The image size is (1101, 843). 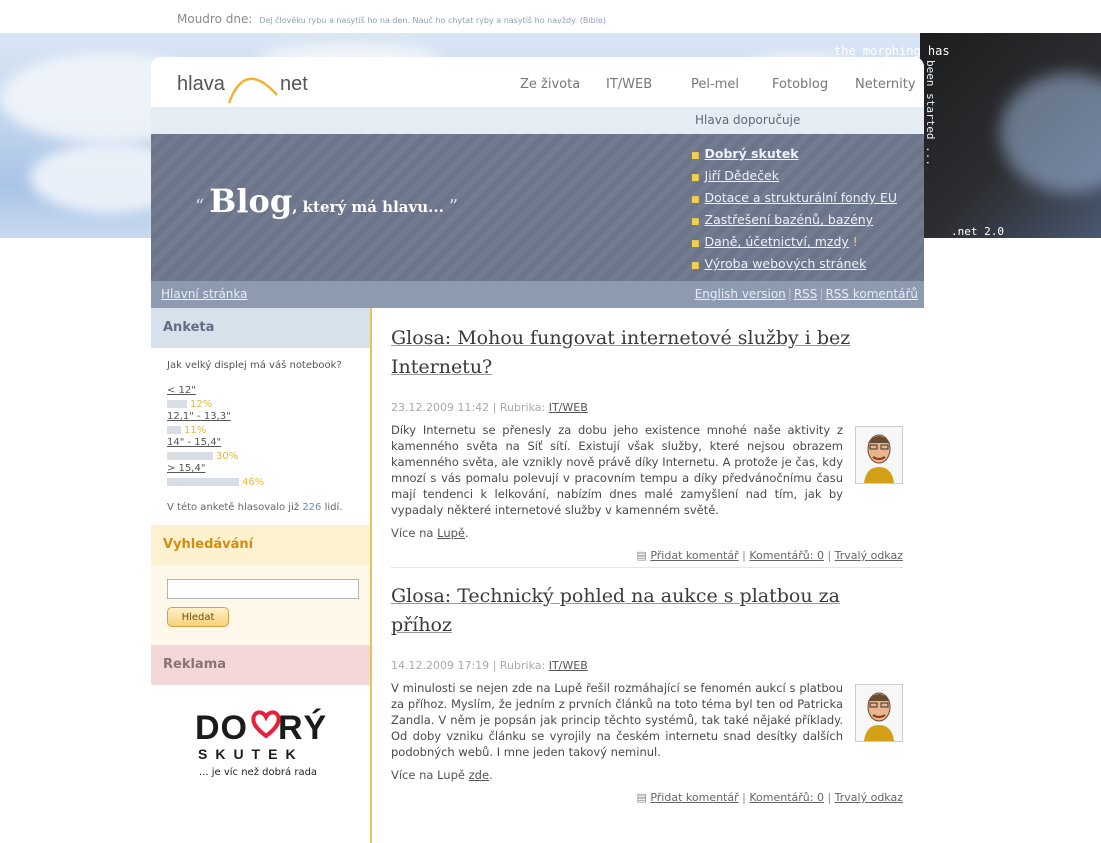 I want to click on recommend-item: ■ Daně, účetnictví, mzdy !, so click(x=794, y=243).